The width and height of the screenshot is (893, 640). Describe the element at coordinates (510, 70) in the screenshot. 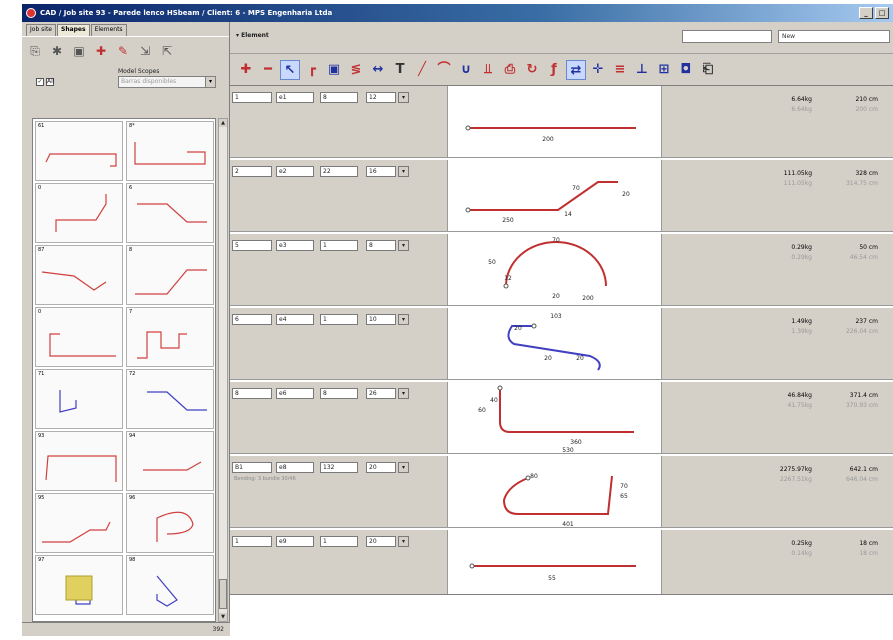

I see `print-icon: ⎙` at that location.